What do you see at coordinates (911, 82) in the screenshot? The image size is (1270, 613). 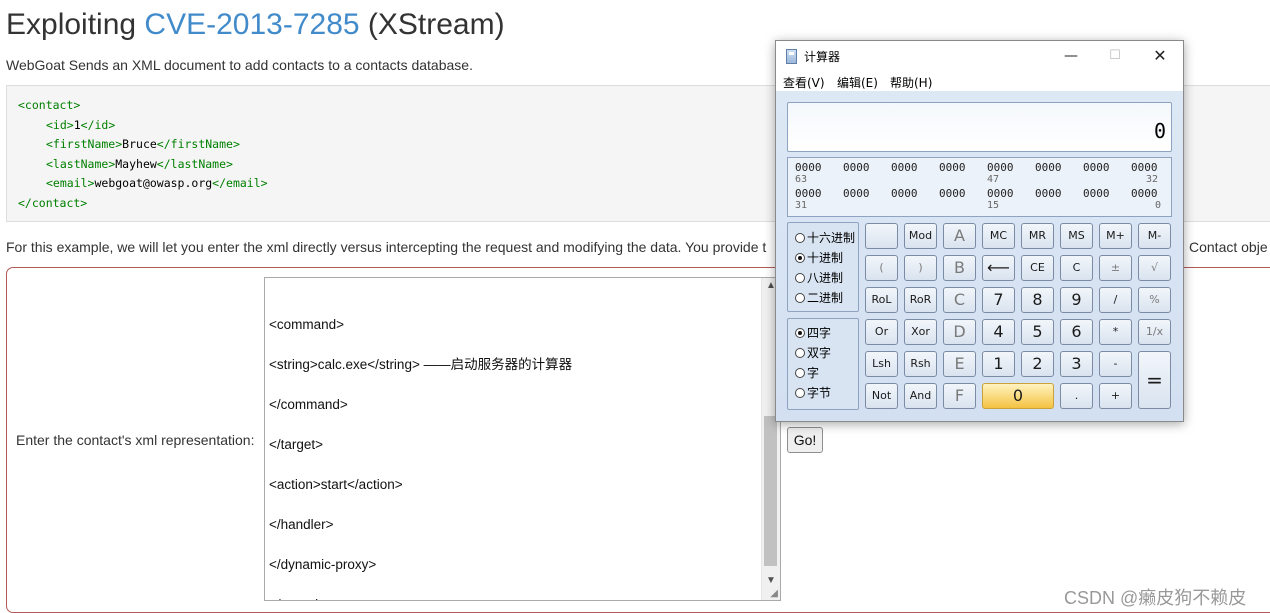 I see `menu-help: 帮助(H)` at bounding box center [911, 82].